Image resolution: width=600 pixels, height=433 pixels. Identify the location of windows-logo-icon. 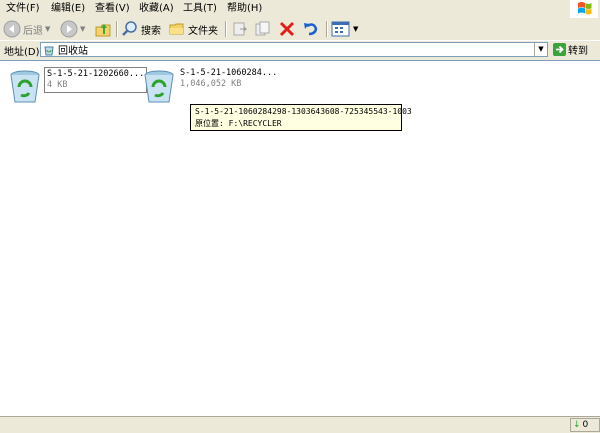
(584, 9).